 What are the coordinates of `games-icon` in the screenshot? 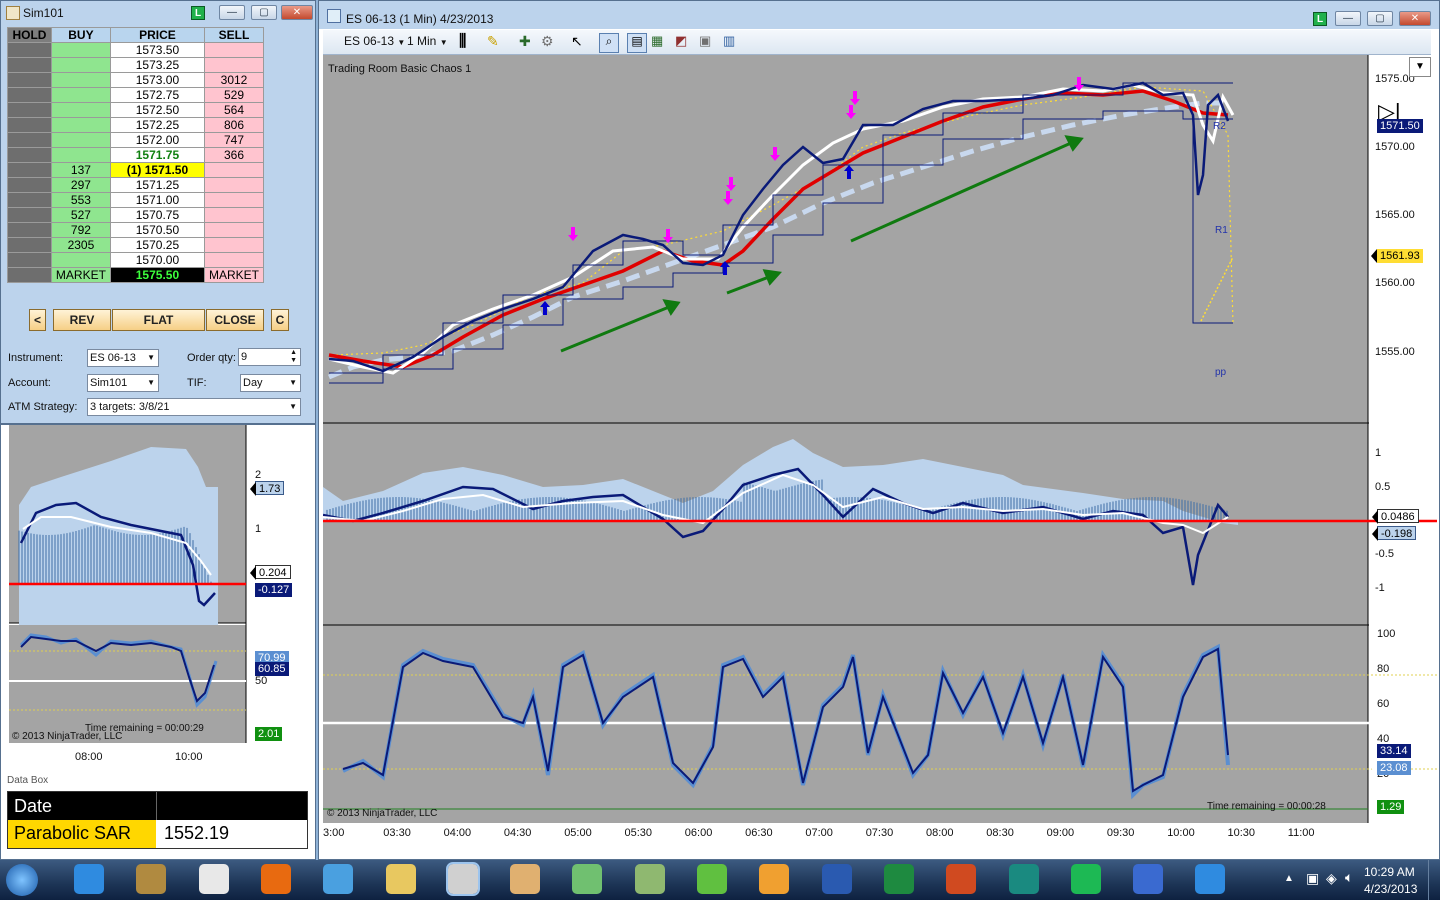 It's located at (712, 879).